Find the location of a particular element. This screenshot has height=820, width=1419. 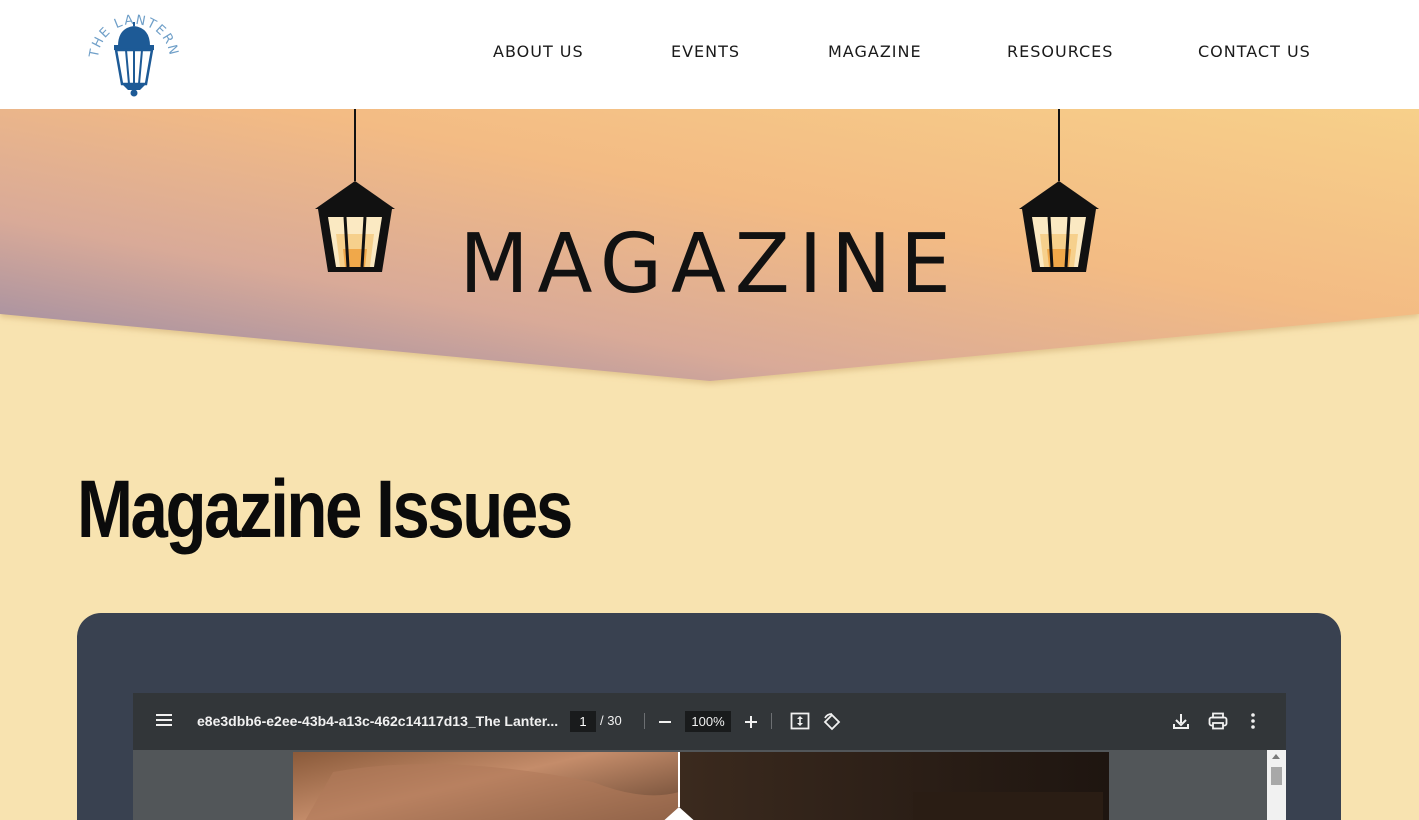

download-icon is located at coordinates (1181, 721).